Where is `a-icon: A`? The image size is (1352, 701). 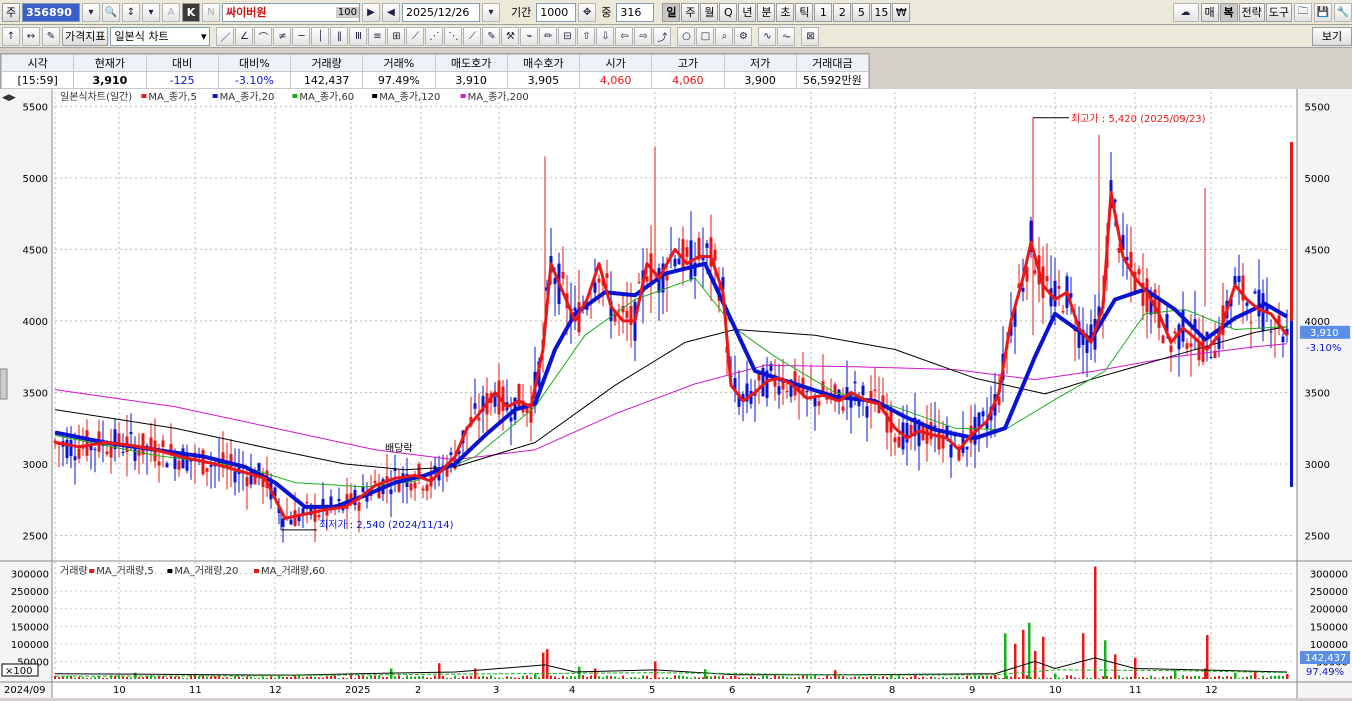 a-icon: A is located at coordinates (171, 12).